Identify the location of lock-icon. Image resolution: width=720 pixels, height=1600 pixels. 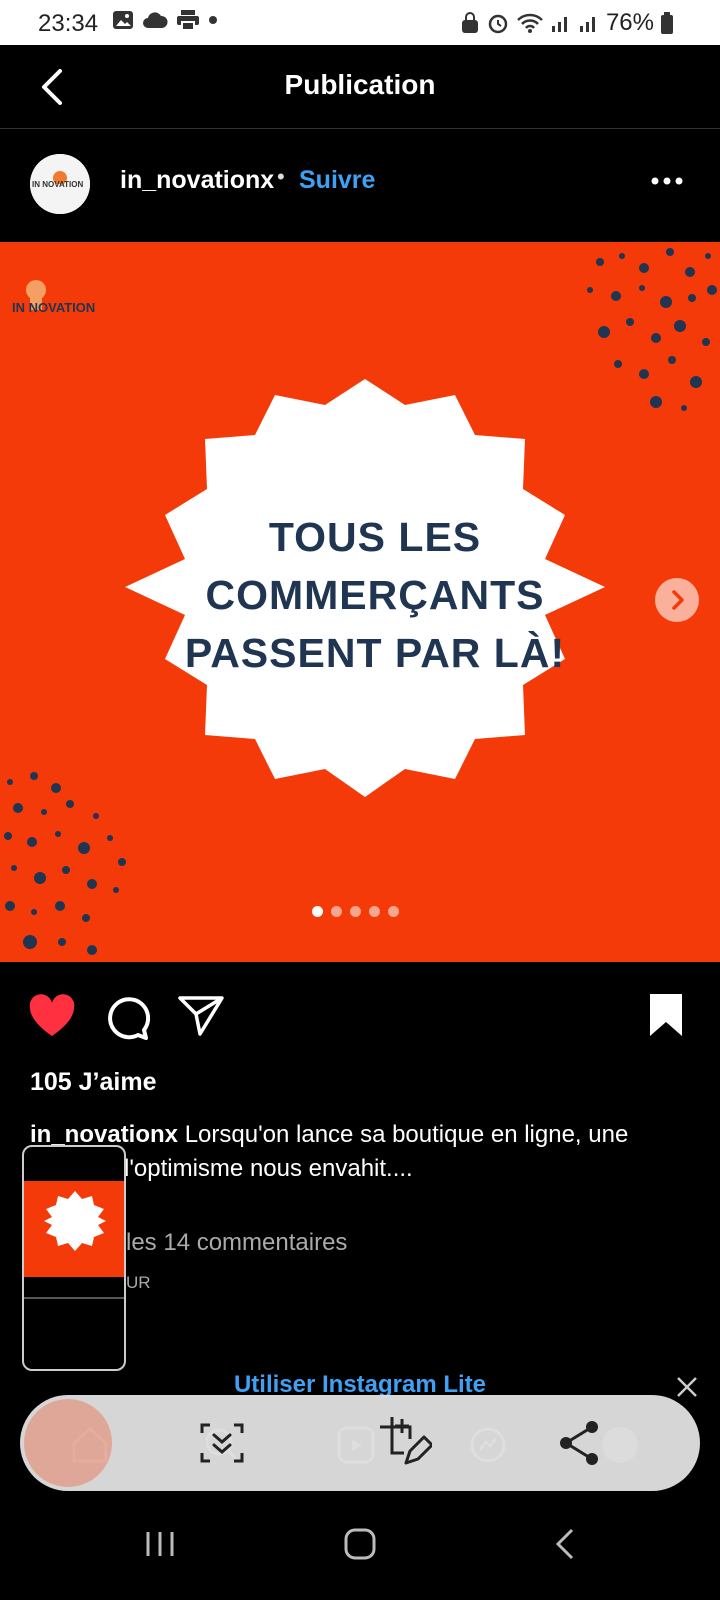
(469, 22).